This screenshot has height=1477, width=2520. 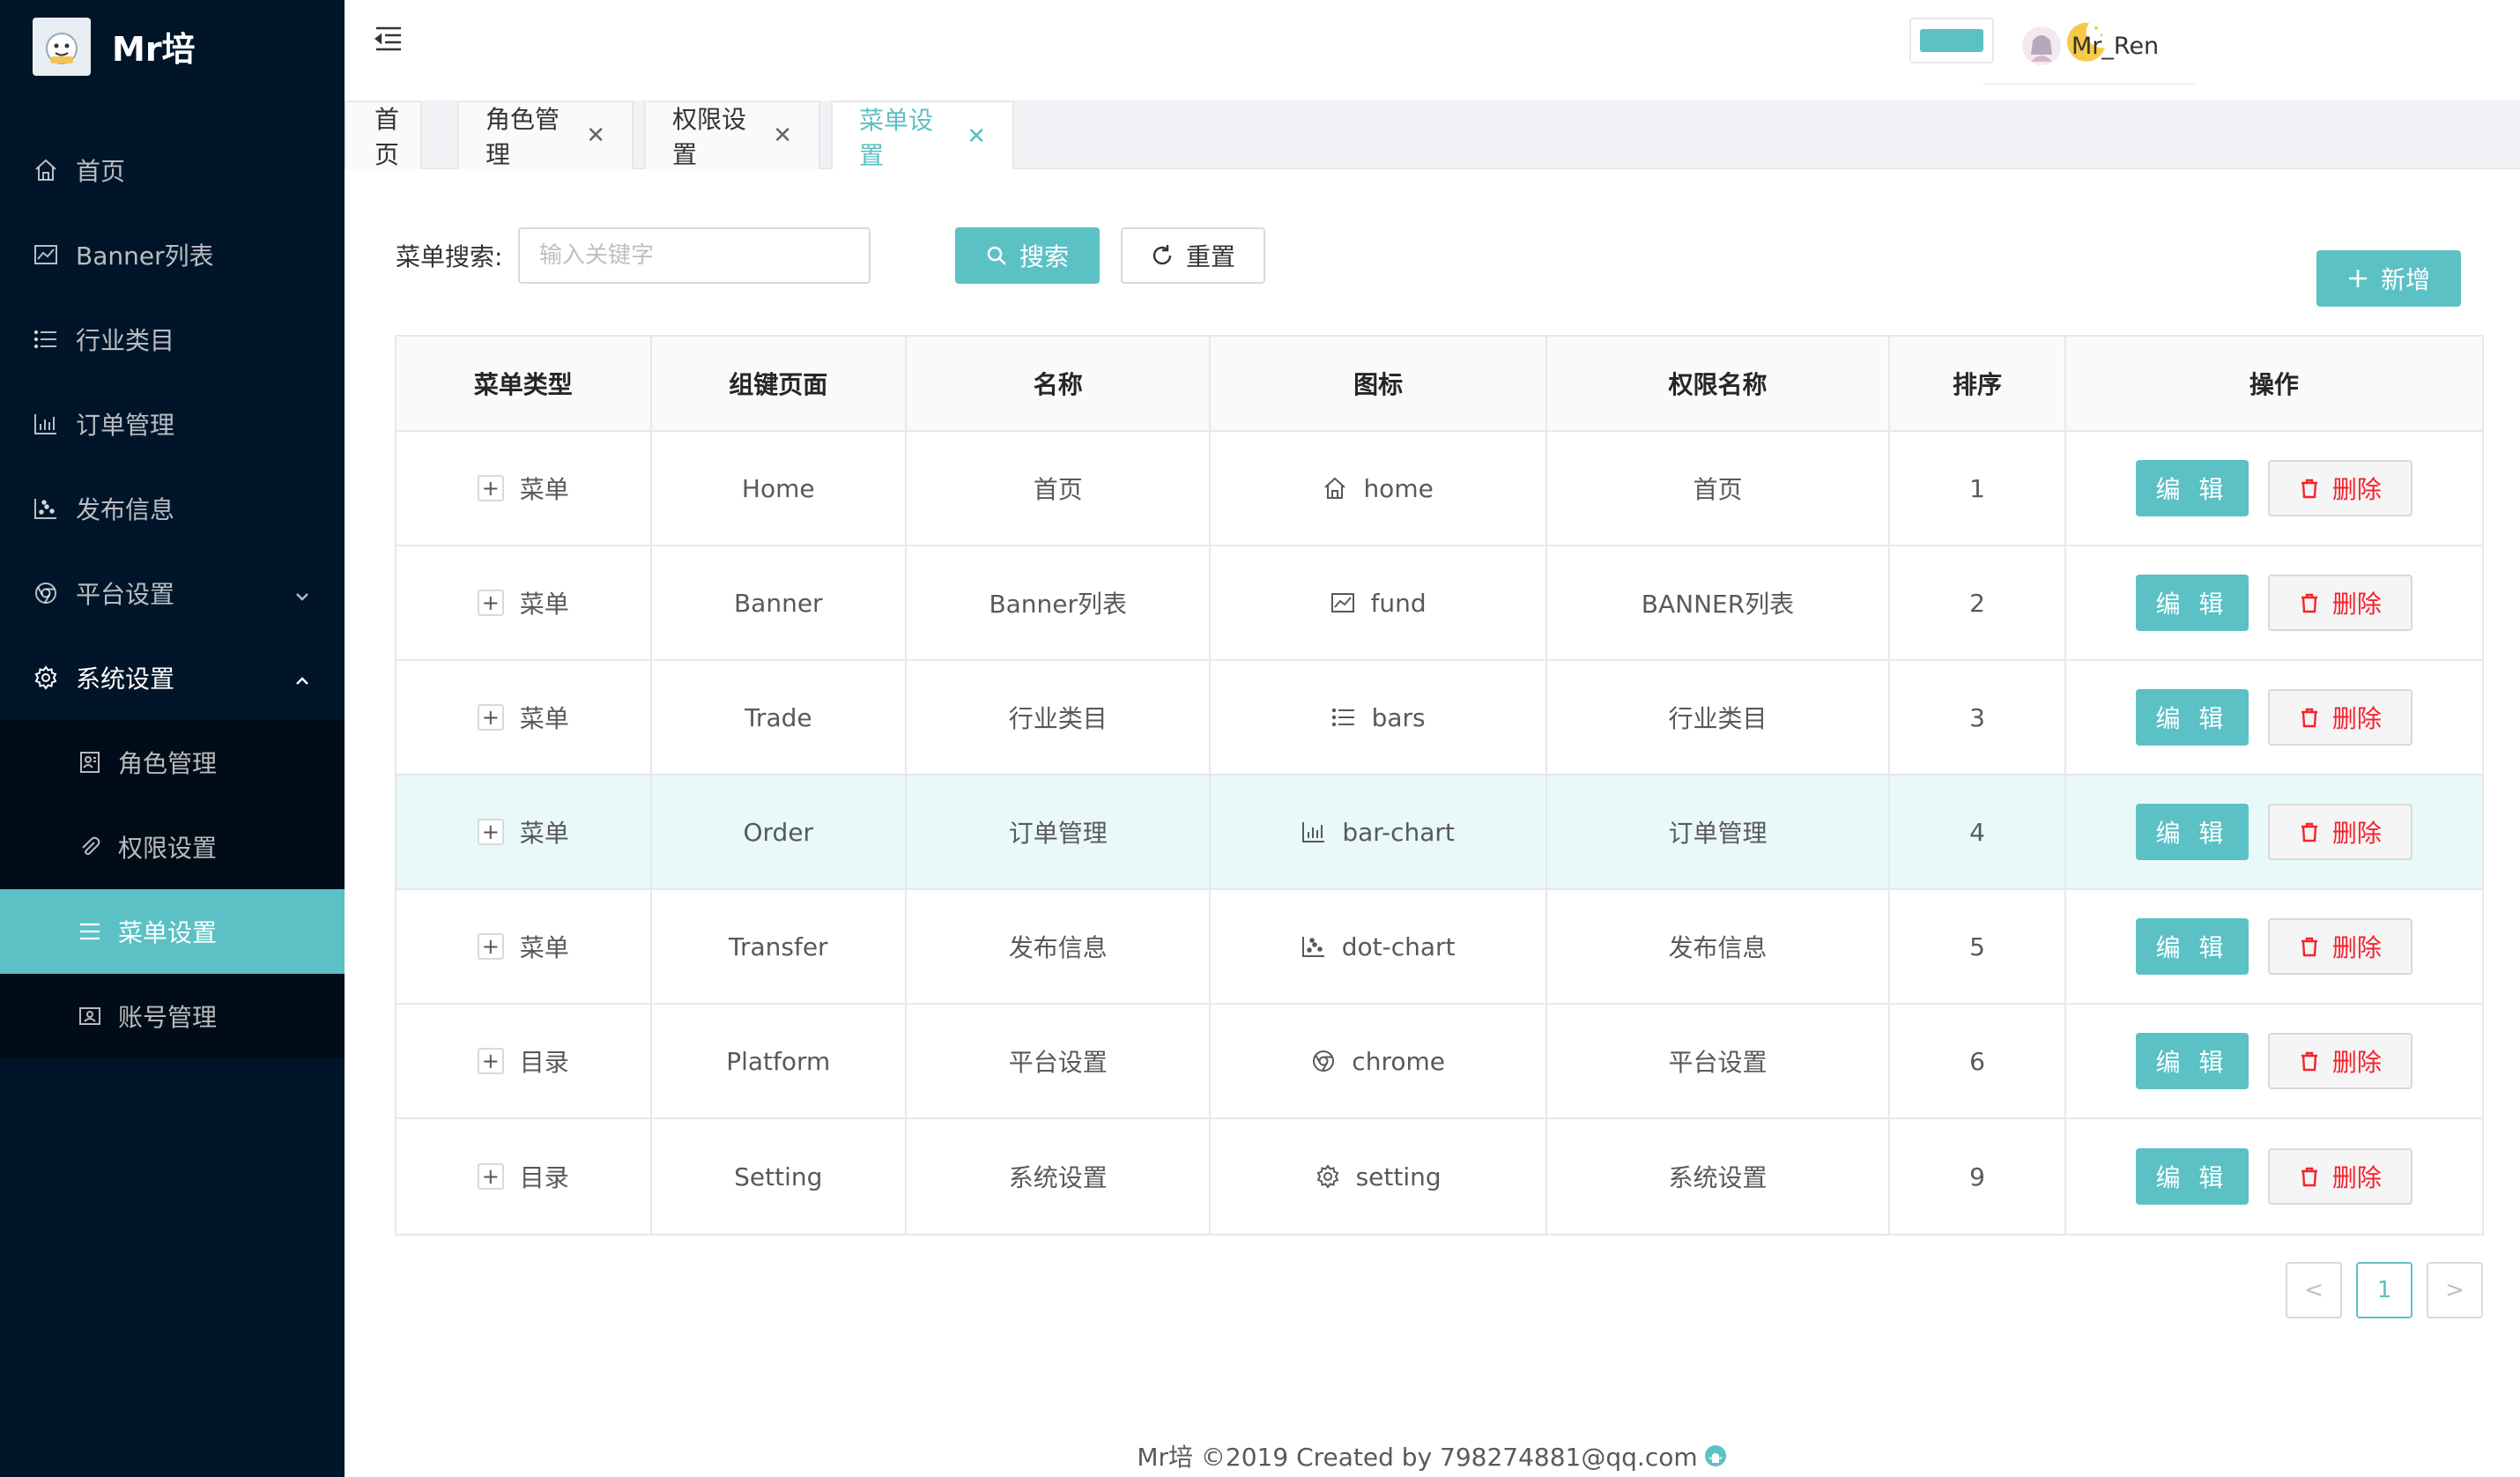 What do you see at coordinates (1059, 946) in the screenshot?
I see `cell-name: 发布信息` at bounding box center [1059, 946].